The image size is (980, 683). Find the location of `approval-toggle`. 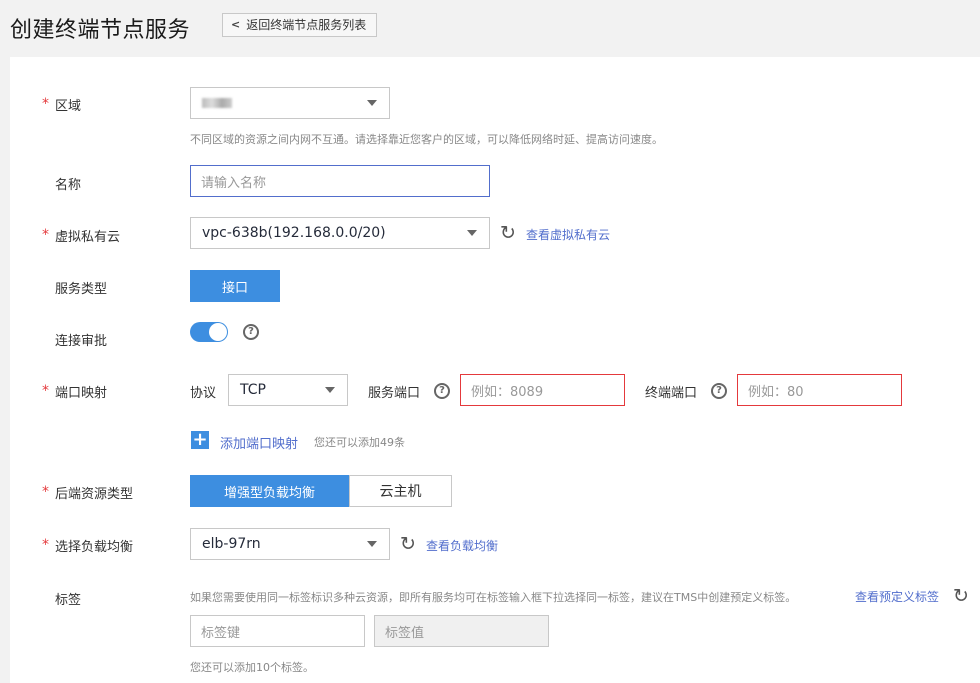

approval-toggle is located at coordinates (209, 332).